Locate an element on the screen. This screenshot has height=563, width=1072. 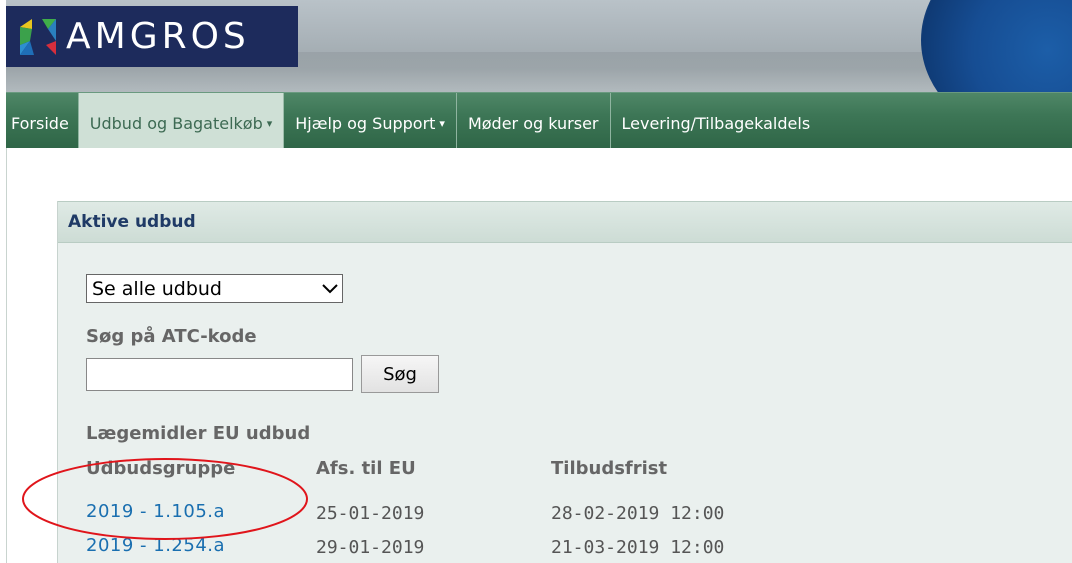
nav-item-udbud: Udbud og Bagatelkøb ▾ is located at coordinates (181, 120).